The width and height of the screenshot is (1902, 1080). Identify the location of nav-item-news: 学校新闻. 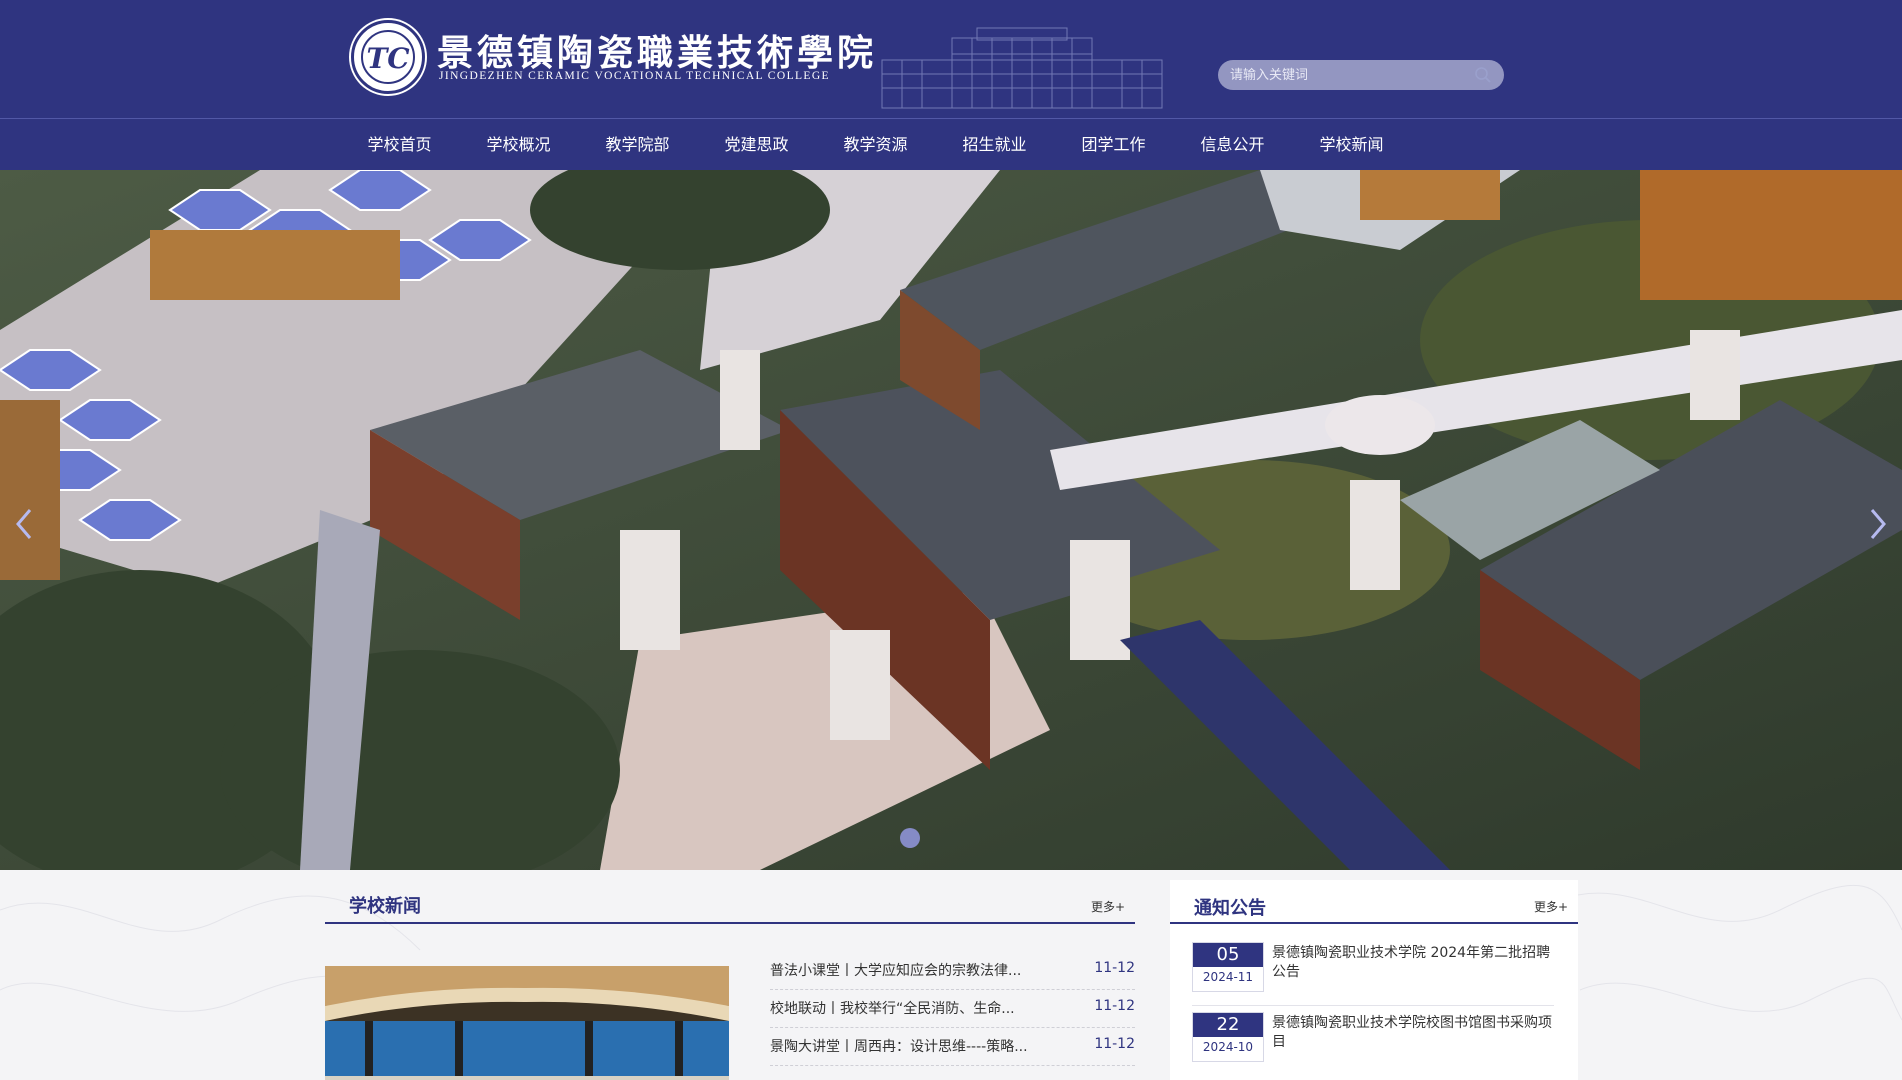
(1351, 145).